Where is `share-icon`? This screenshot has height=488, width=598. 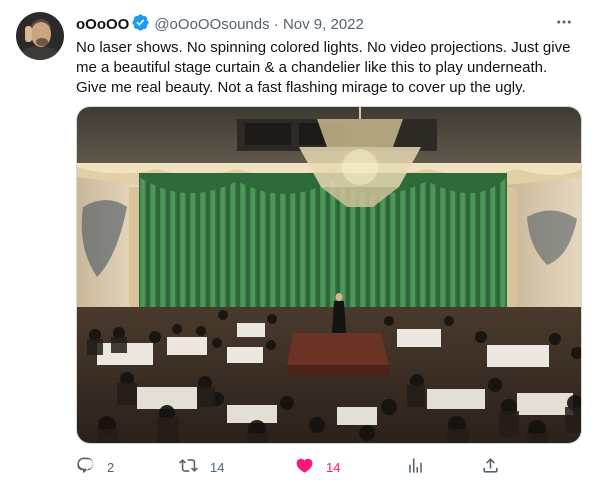 share-icon is located at coordinates (490, 467).